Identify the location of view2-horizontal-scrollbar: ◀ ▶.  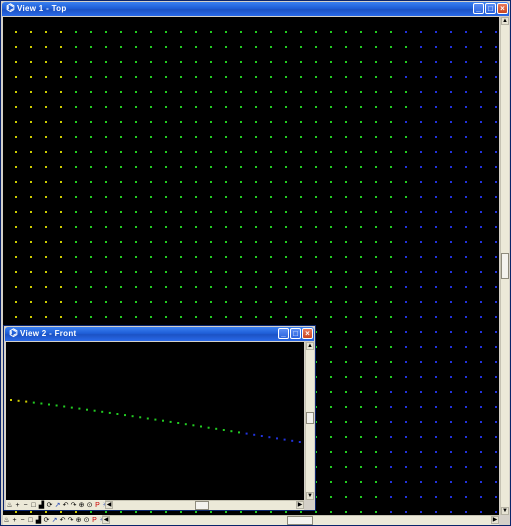
(204, 505).